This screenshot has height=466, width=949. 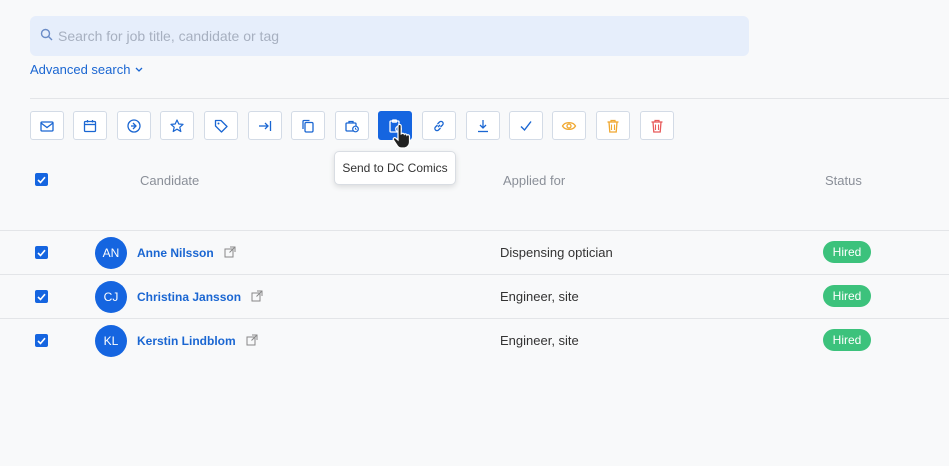 I want to click on star-icon, so click(x=177, y=125).